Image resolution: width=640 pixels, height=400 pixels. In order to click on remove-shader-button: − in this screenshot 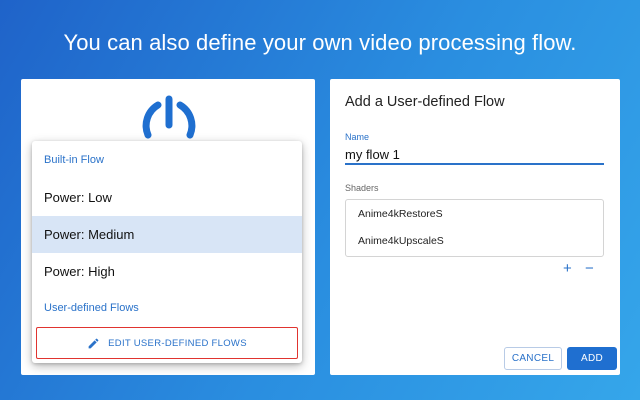, I will do `click(589, 269)`.